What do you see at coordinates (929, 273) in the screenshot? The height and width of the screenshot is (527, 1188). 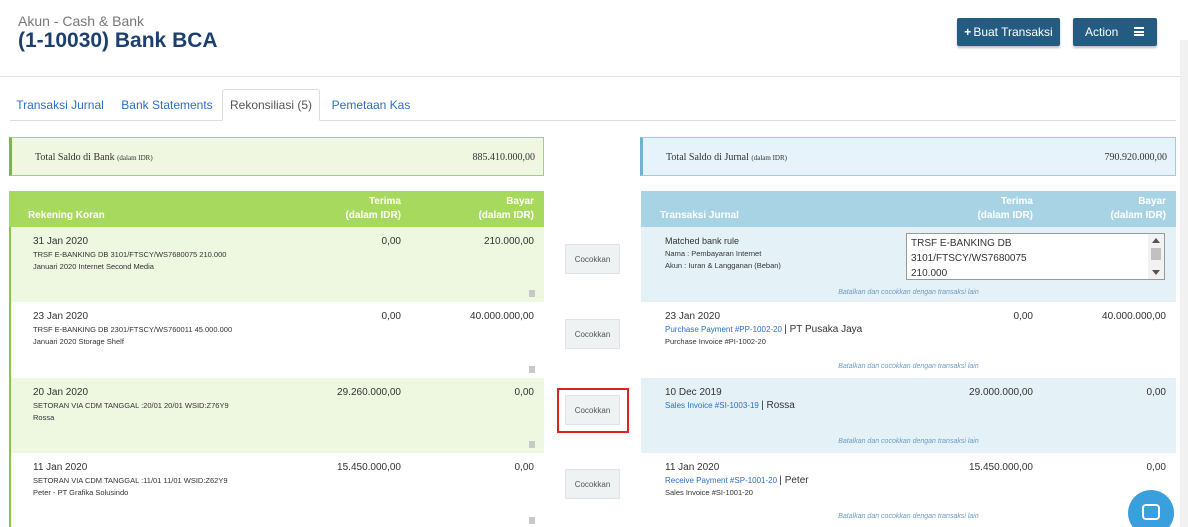 I see `rule-box-line3: 210.000` at bounding box center [929, 273].